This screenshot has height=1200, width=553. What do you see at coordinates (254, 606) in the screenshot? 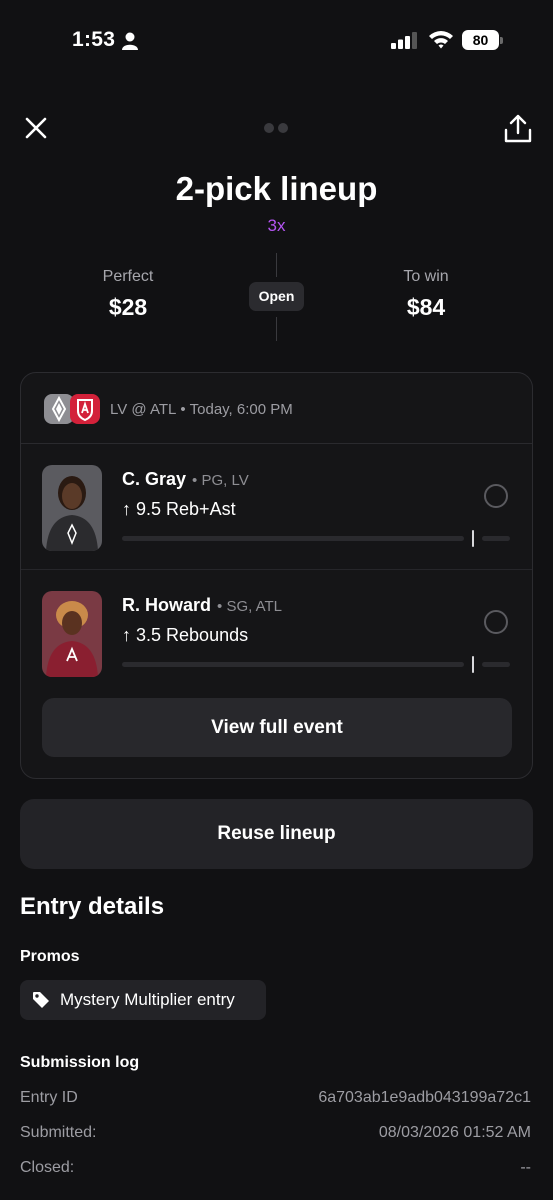
I see `player-position: SG, ATL` at bounding box center [254, 606].